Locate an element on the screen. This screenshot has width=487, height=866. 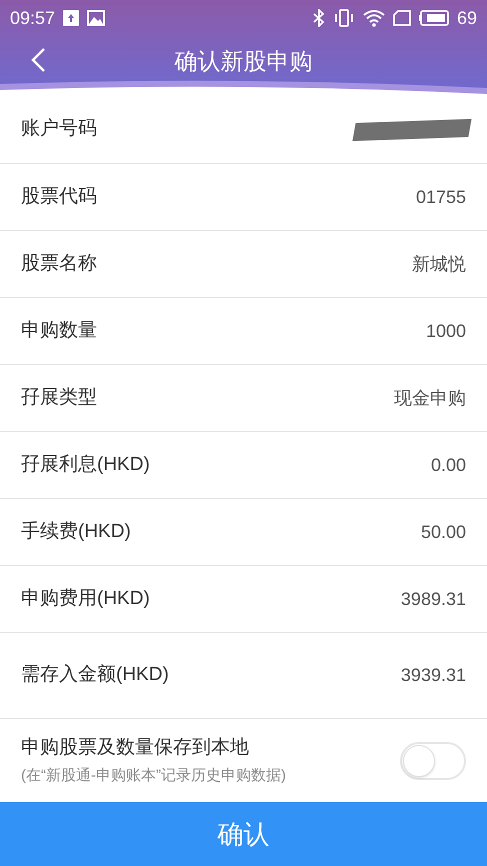
sim-card-icon is located at coordinates (401, 18).